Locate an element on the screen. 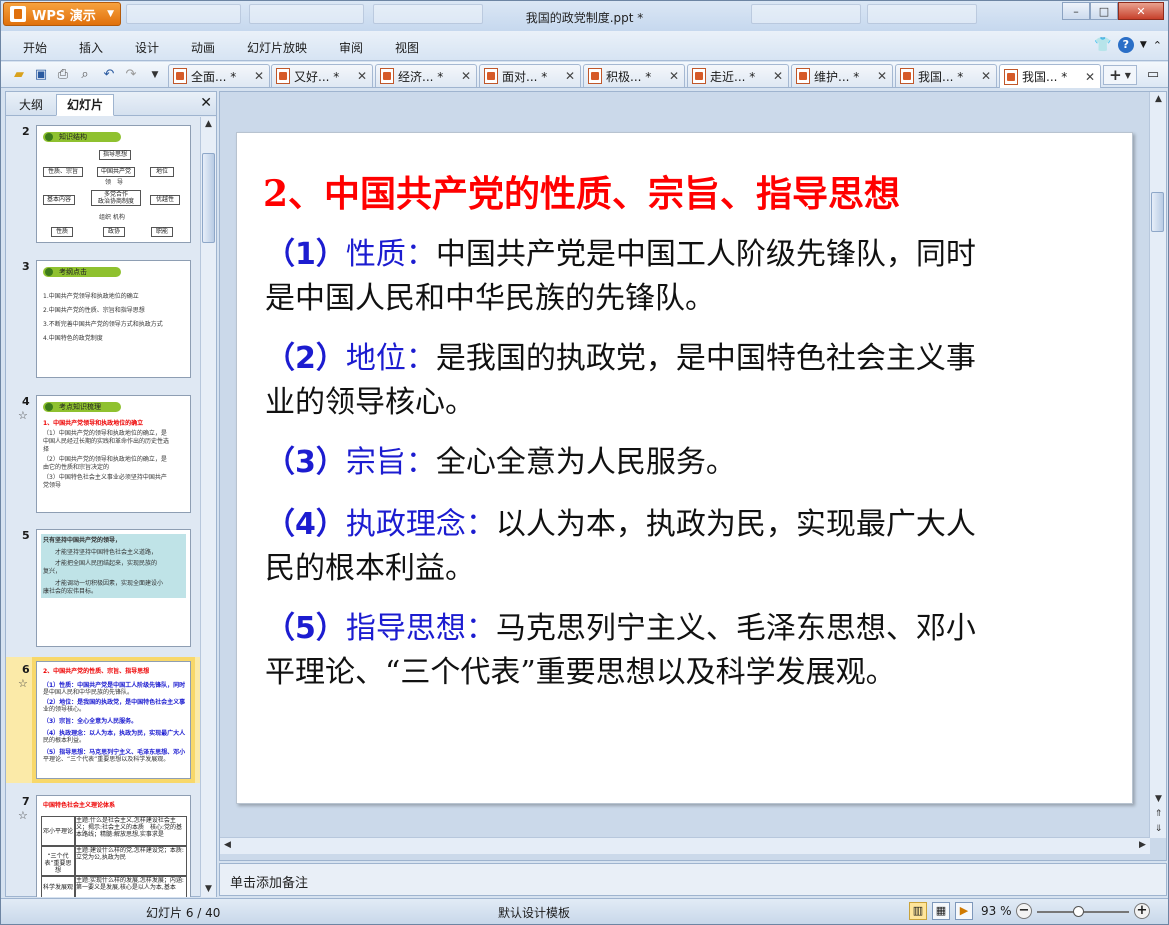 Image resolution: width=1169 pixels, height=925 pixels. slide-title: 2、中国共产党的性质、宗旨、指导思想 is located at coordinates (581, 191).